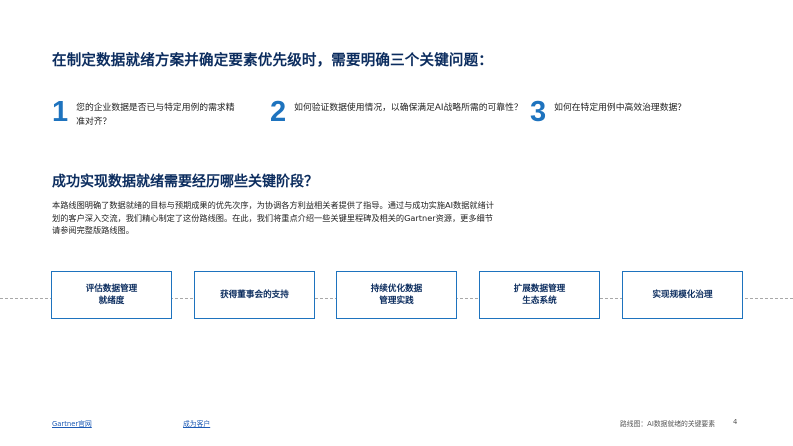 Image resolution: width=793 pixels, height=446 pixels. Describe the element at coordinates (620, 108) in the screenshot. I see `question-3-text: 如何在特定用例中高效治理数据？` at that location.